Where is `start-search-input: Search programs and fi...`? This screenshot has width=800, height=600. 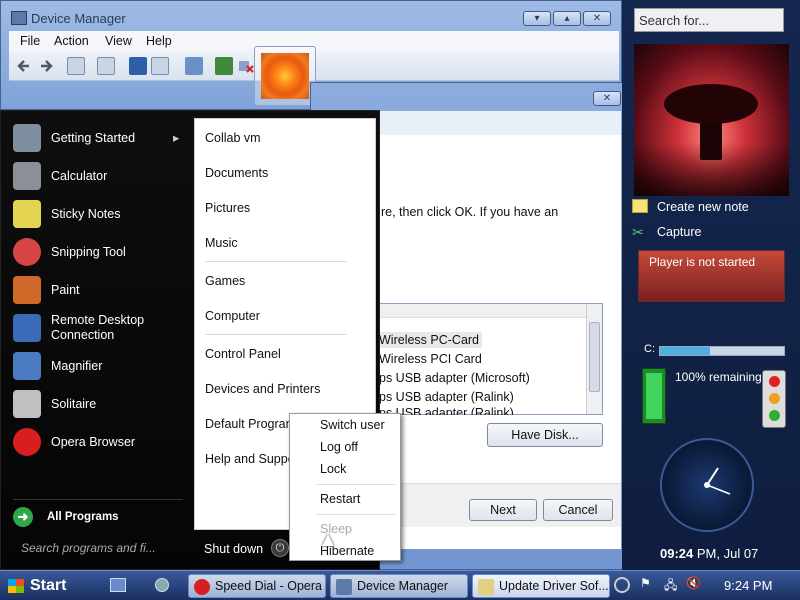
start-search-input: Search programs and fi... is located at coordinates (102, 551).